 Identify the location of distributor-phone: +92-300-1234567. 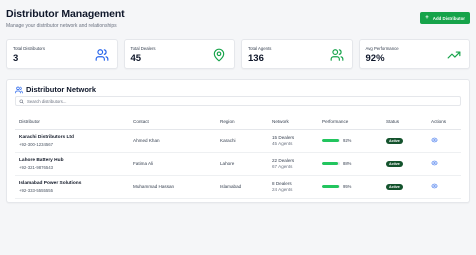
(36, 144).